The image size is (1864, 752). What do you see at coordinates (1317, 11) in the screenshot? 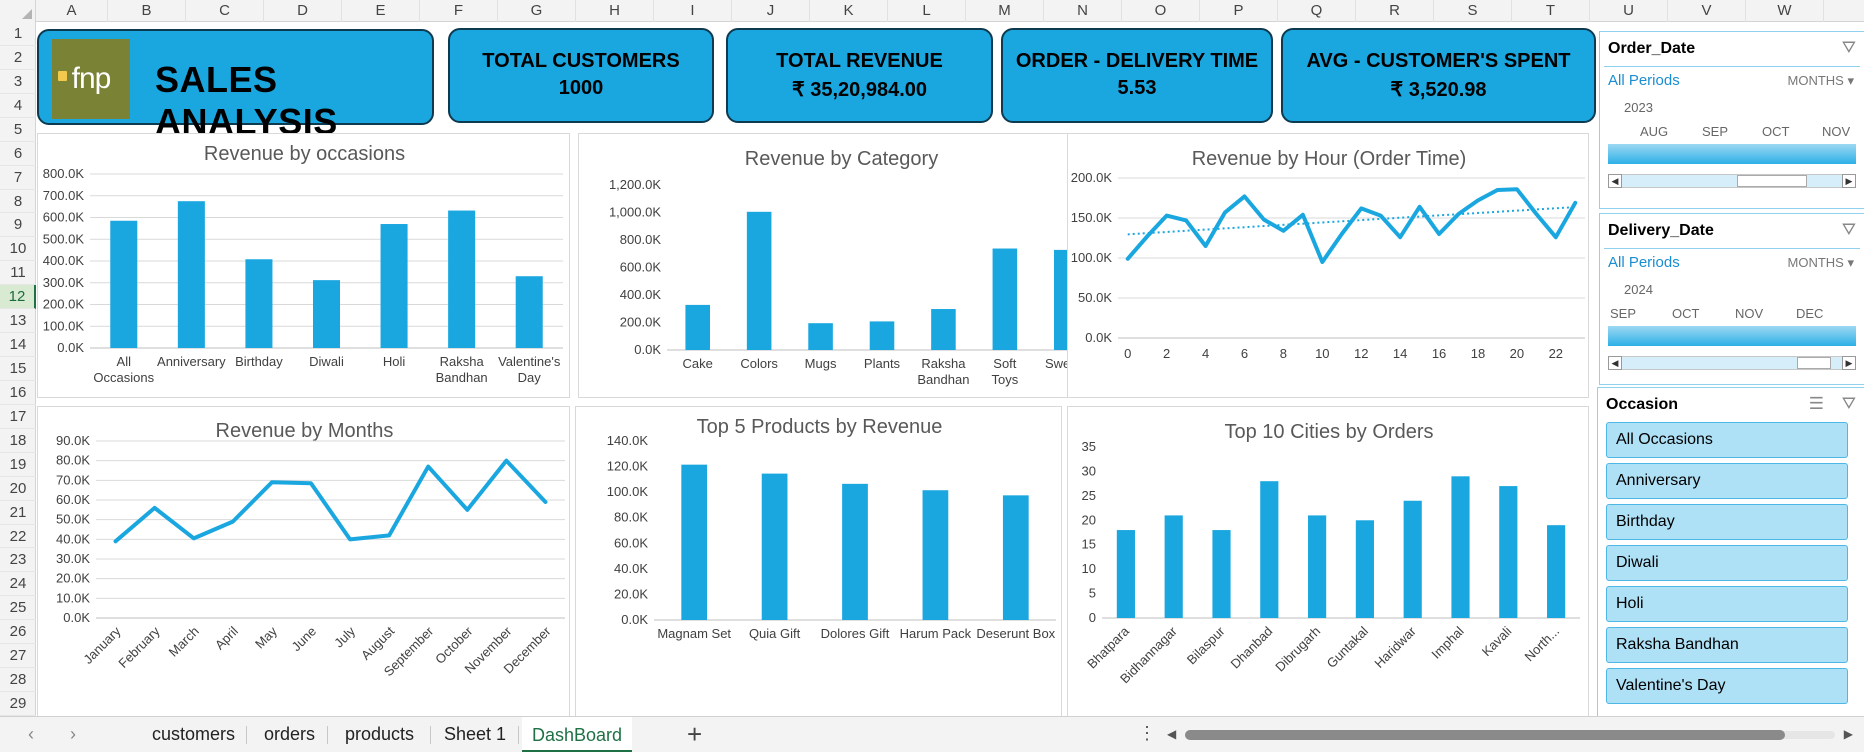
I see `column-header-q: Q` at bounding box center [1317, 11].